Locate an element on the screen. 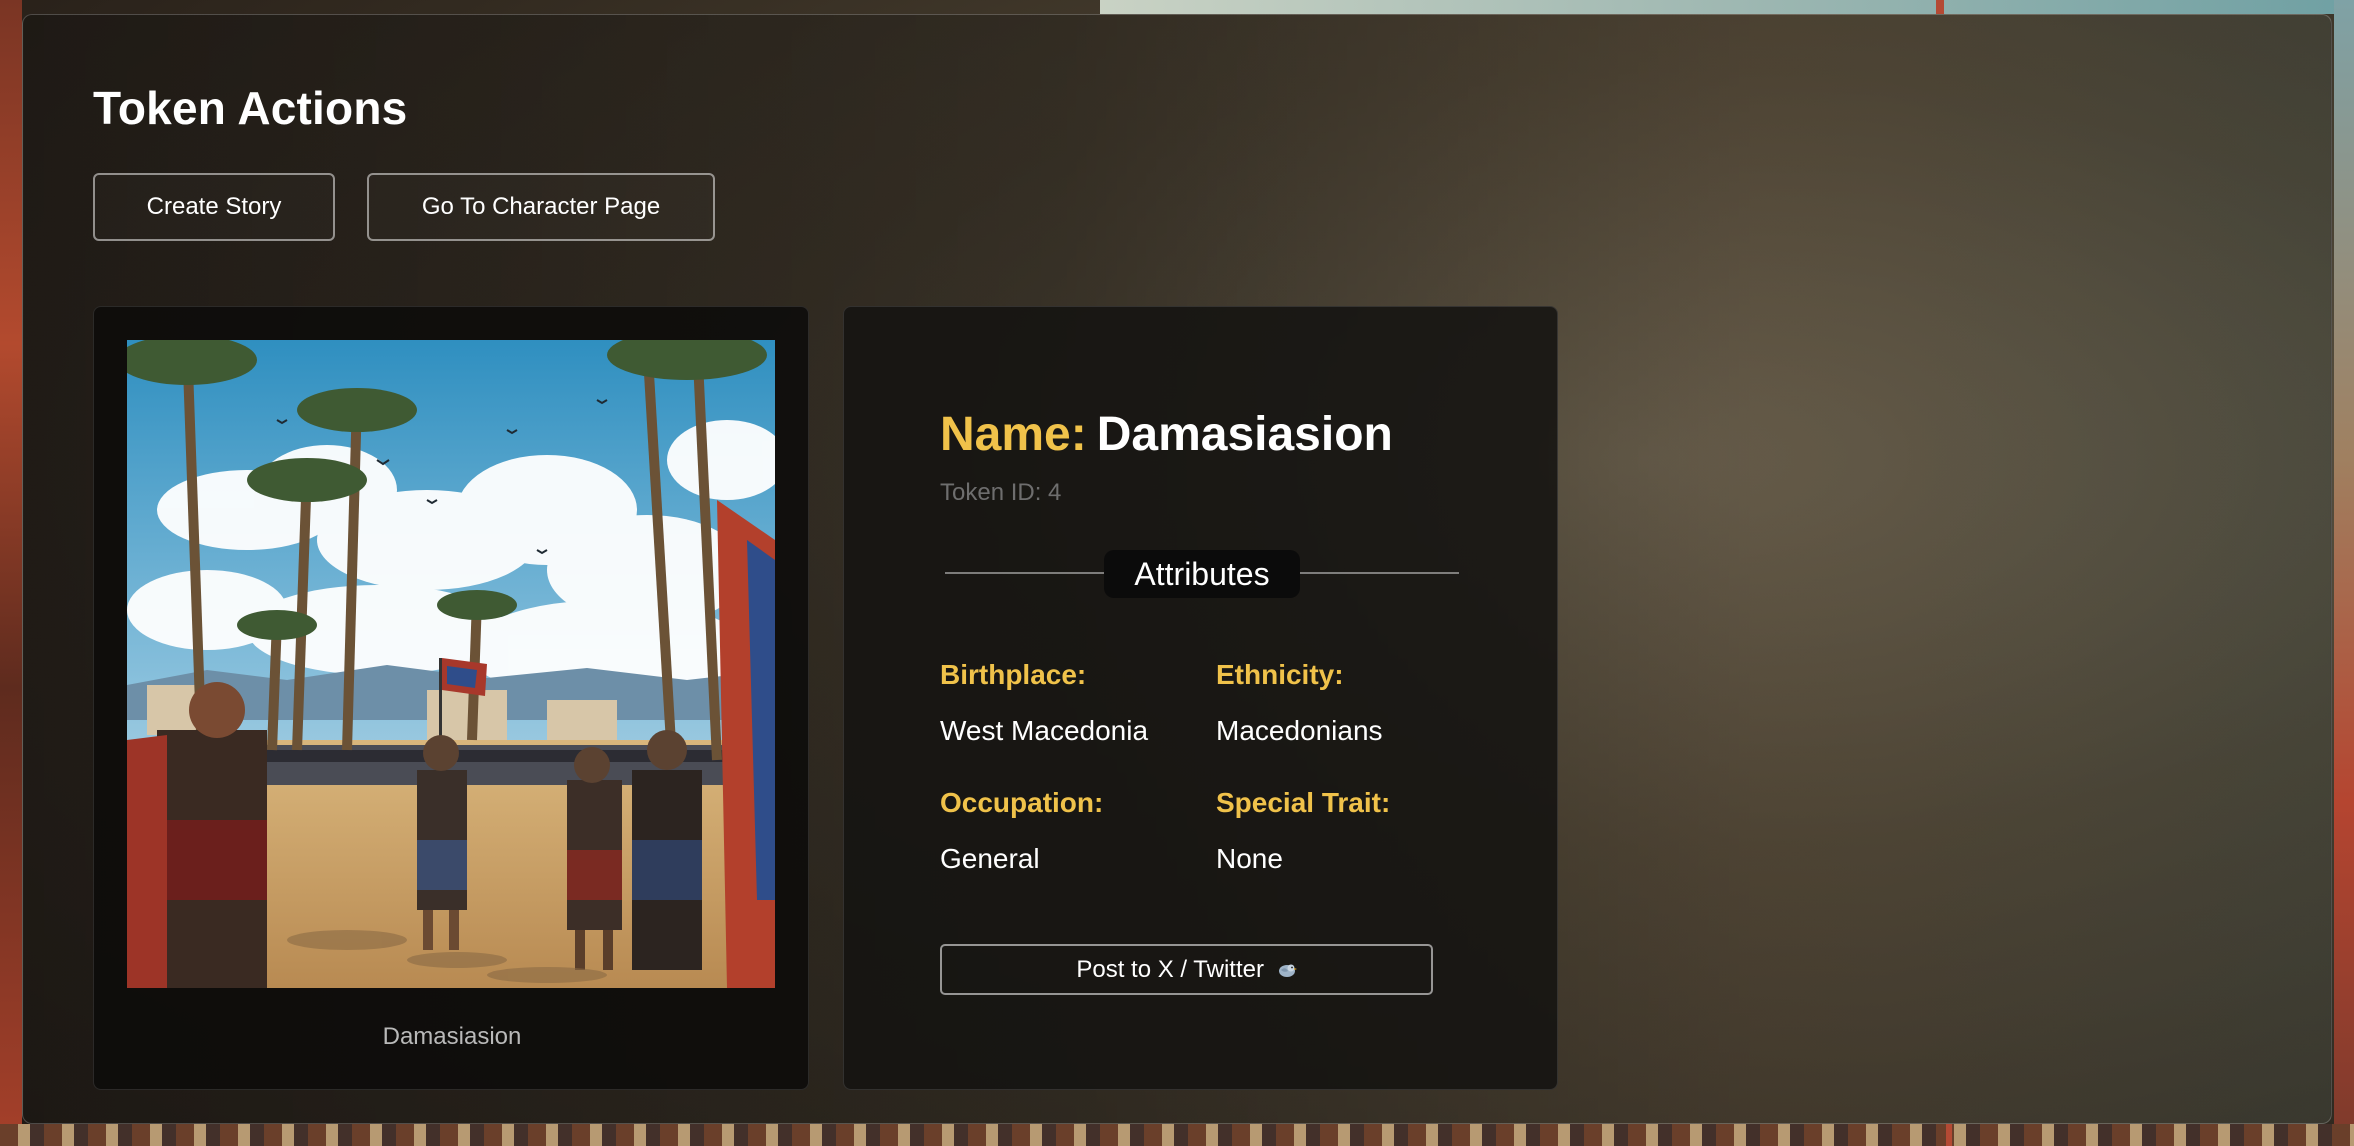  portrait-caption: Damasiasion is located at coordinates (452, 1036).